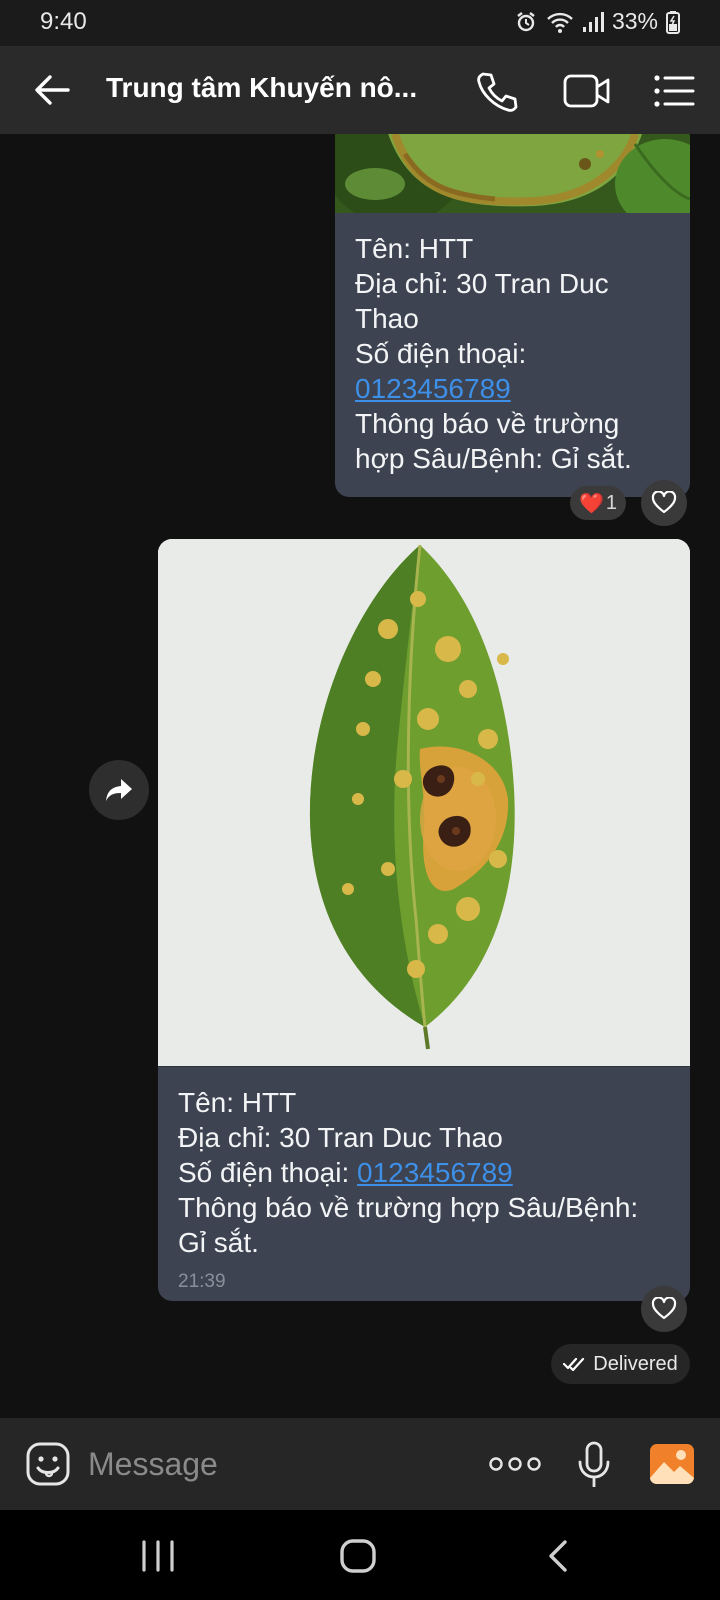 The width and height of the screenshot is (720, 1600). I want to click on emoji-icon, so click(48, 1464).